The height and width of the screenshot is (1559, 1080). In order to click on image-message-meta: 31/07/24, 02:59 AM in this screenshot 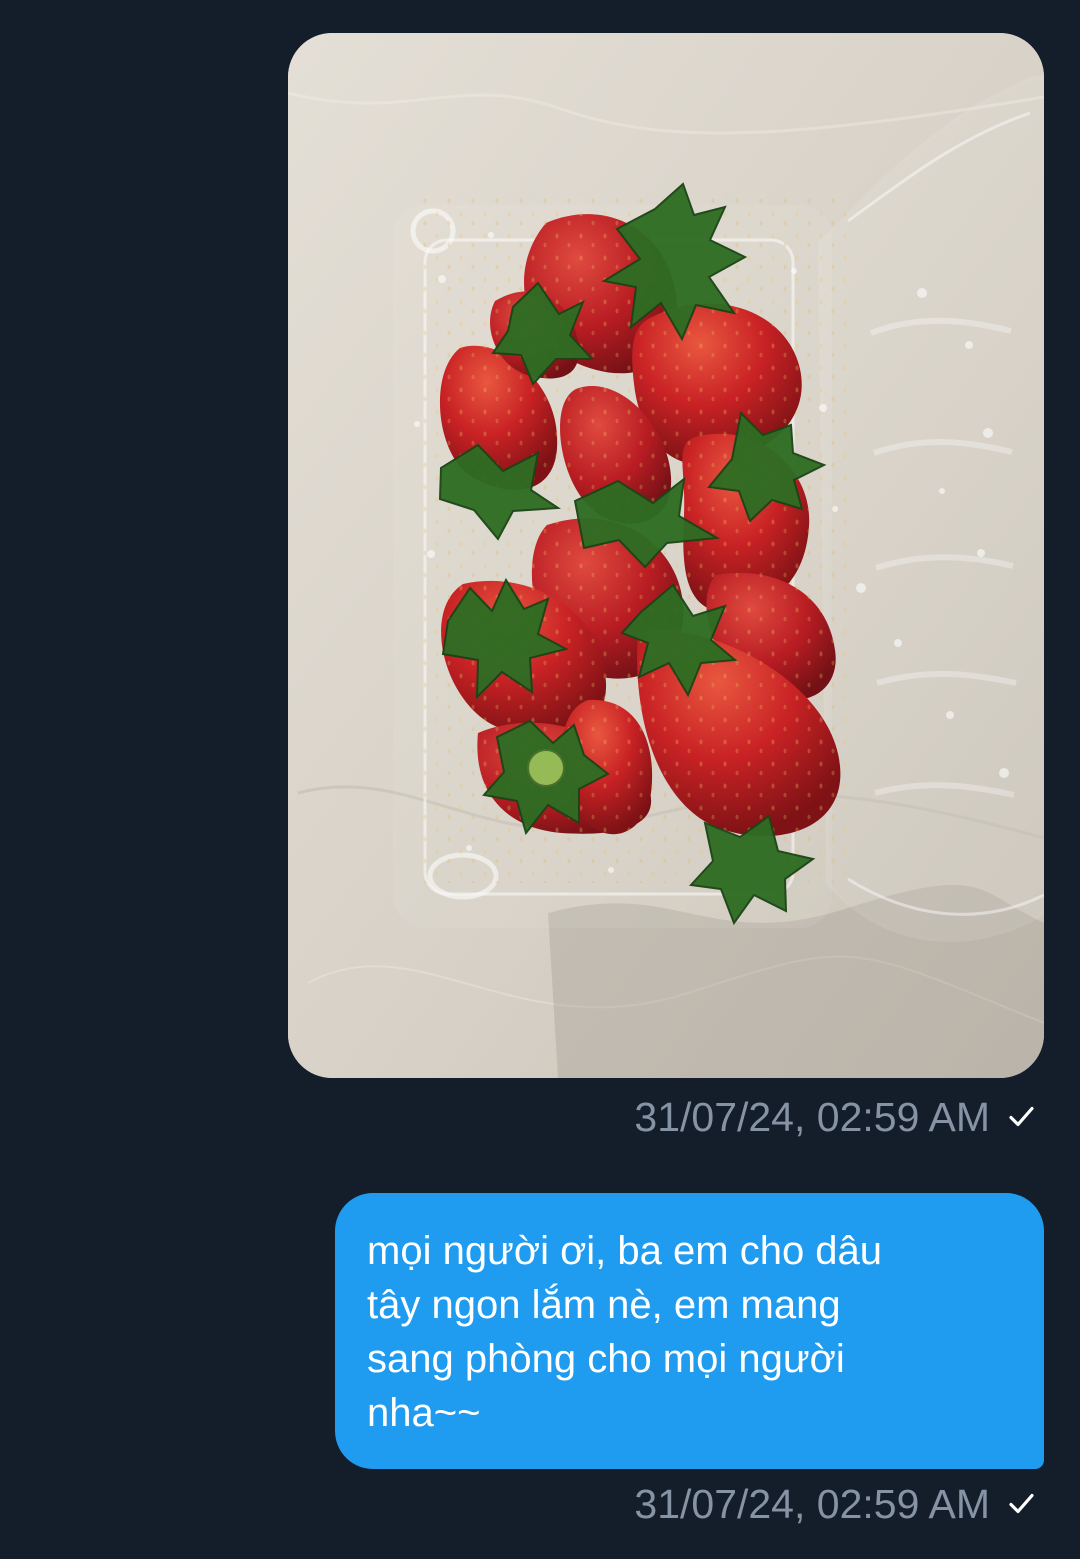, I will do `click(836, 1117)`.